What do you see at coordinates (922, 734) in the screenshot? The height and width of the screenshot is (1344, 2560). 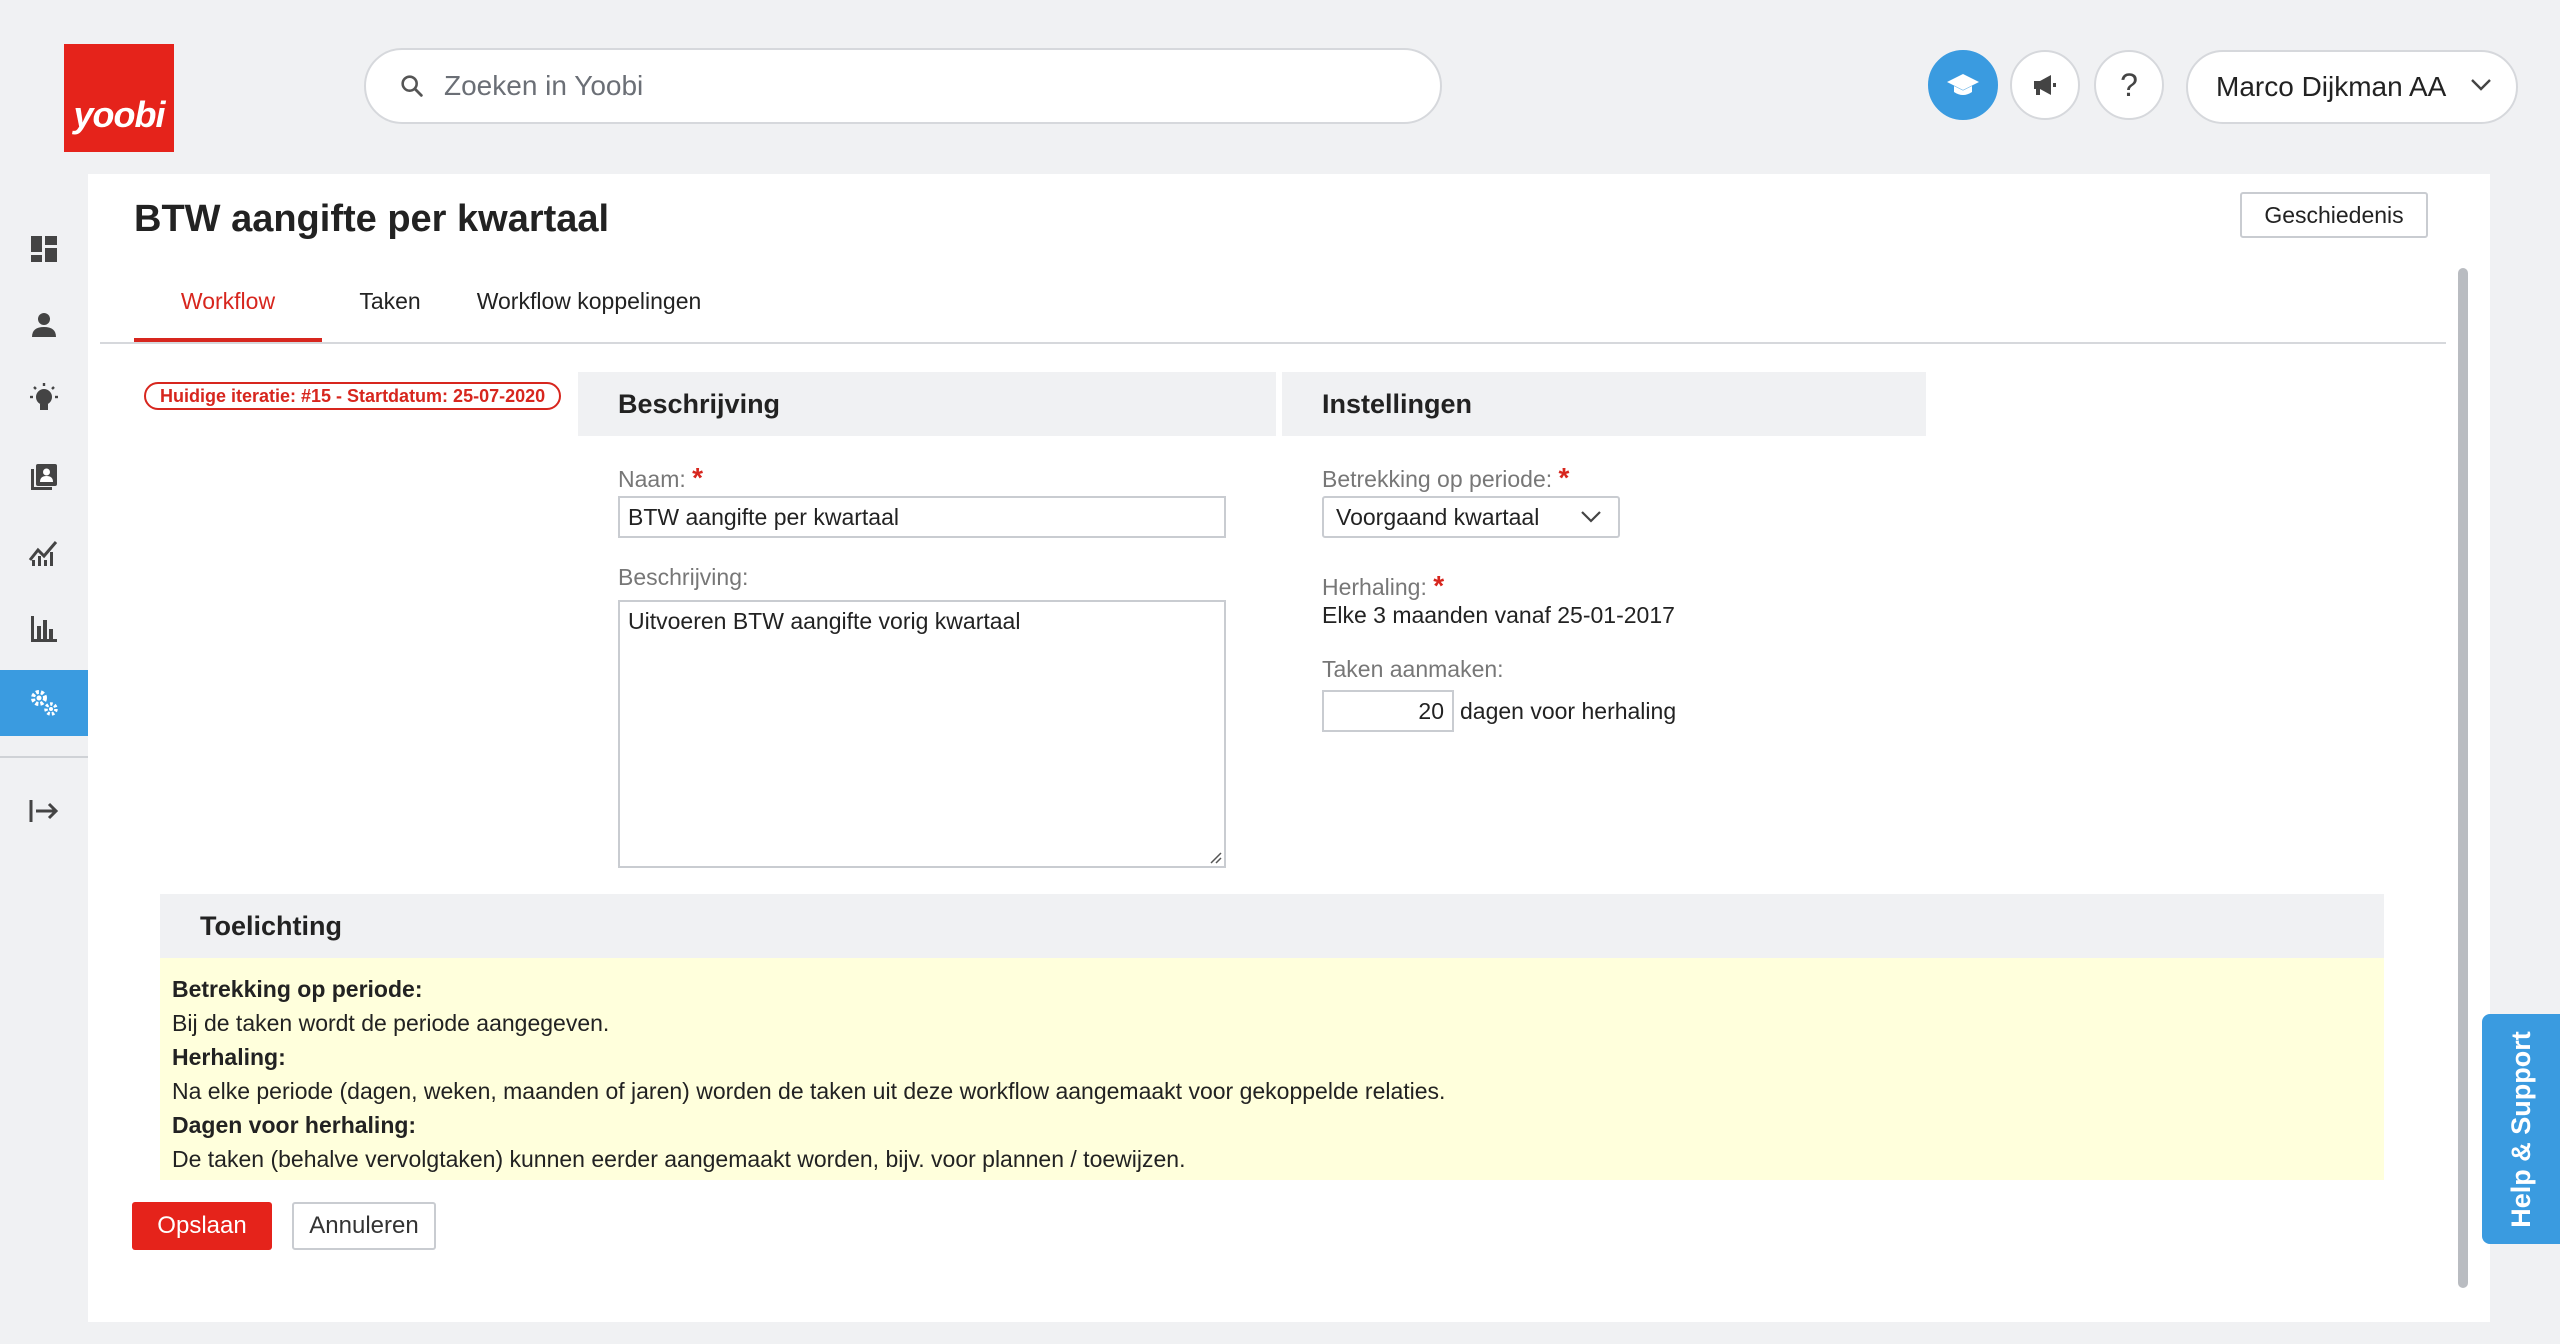 I see `description-textarea: Uitvoeren BTW aangifte vorig kwartaal` at bounding box center [922, 734].